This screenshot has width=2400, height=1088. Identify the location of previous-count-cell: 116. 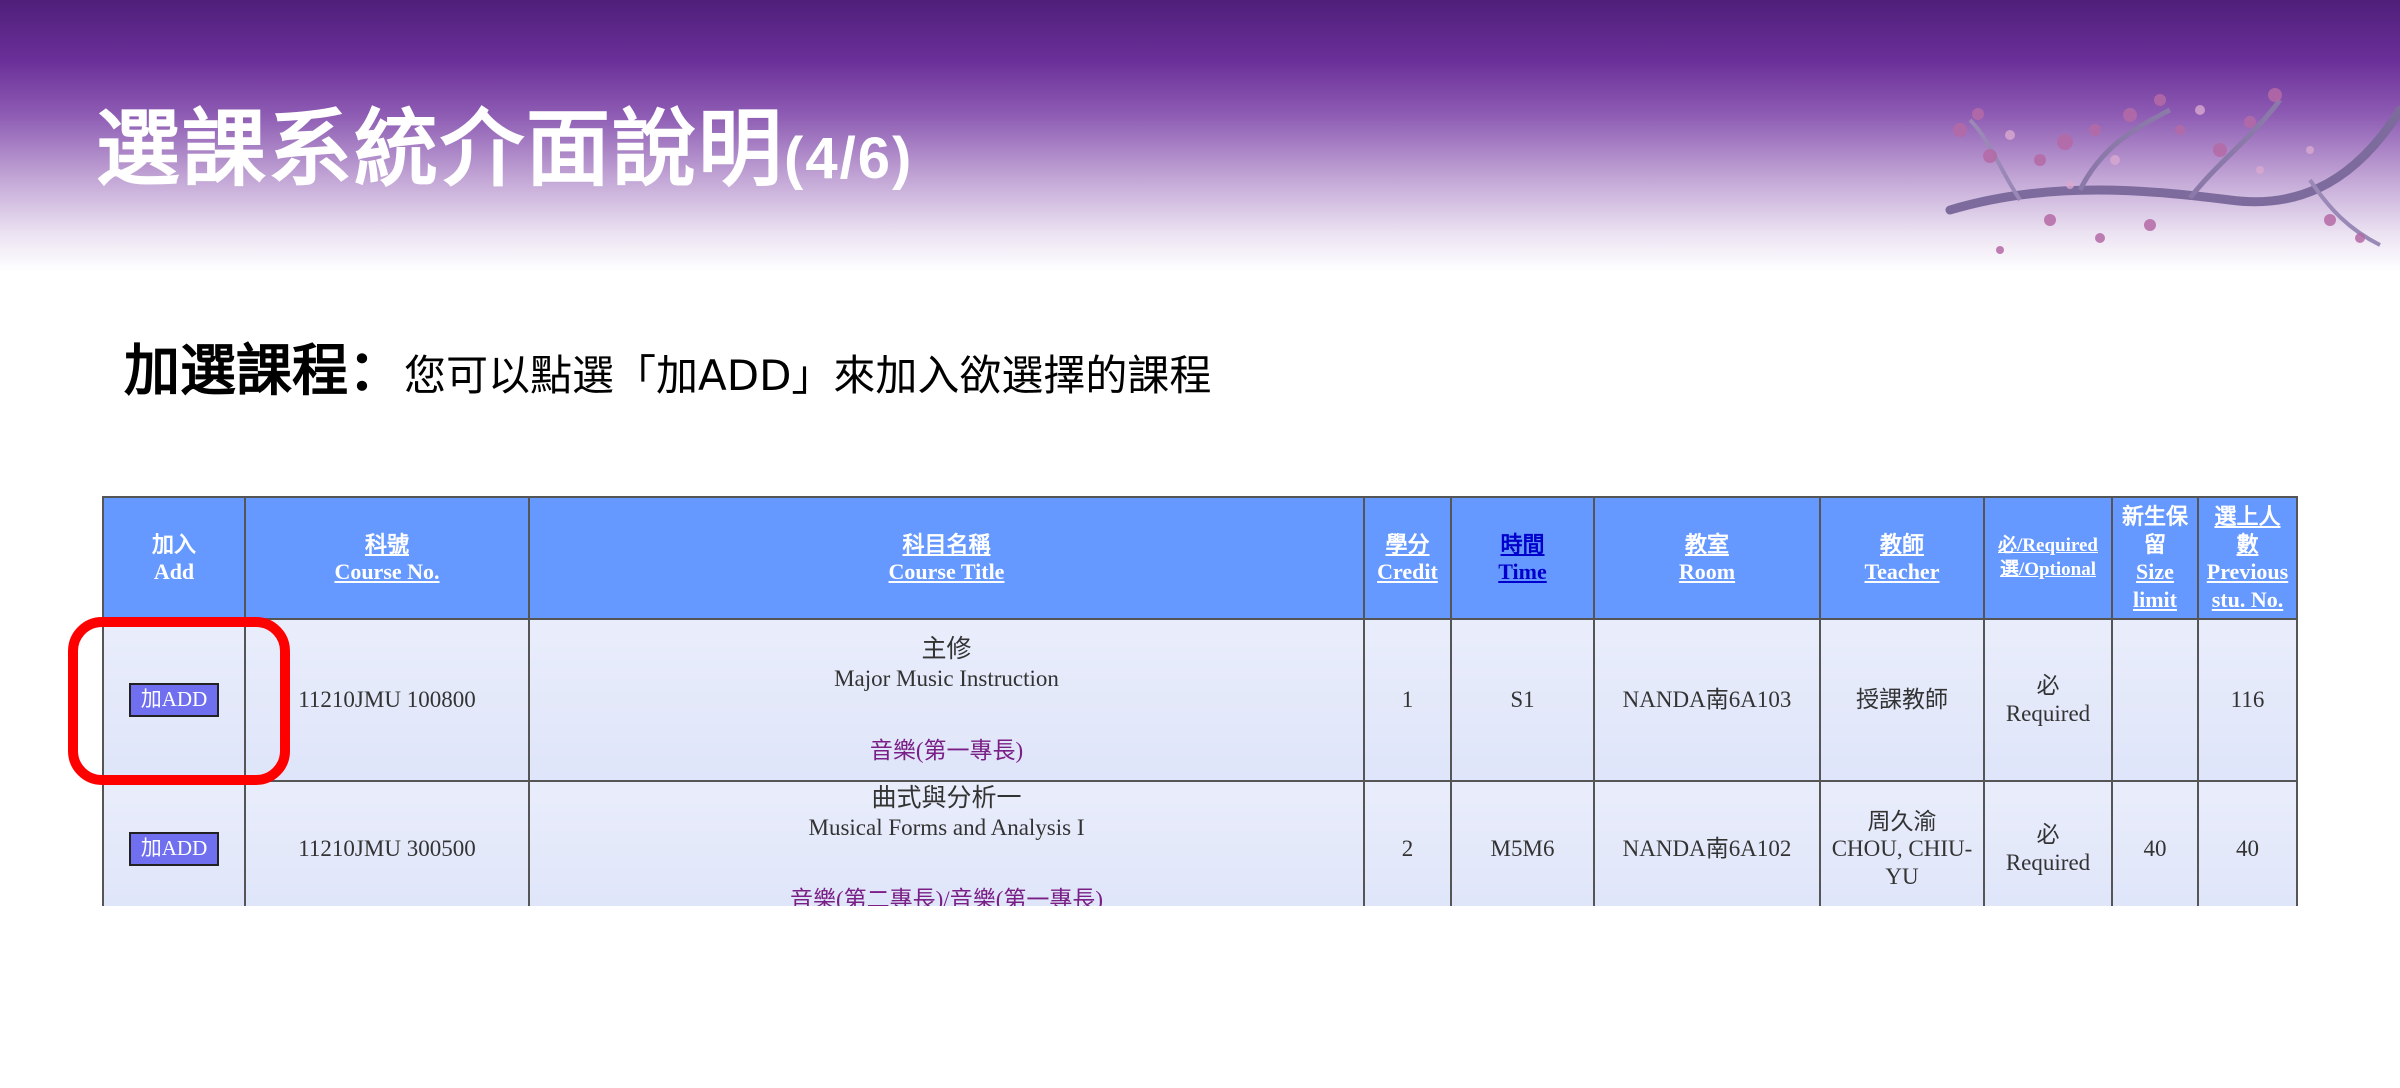
(2247, 700).